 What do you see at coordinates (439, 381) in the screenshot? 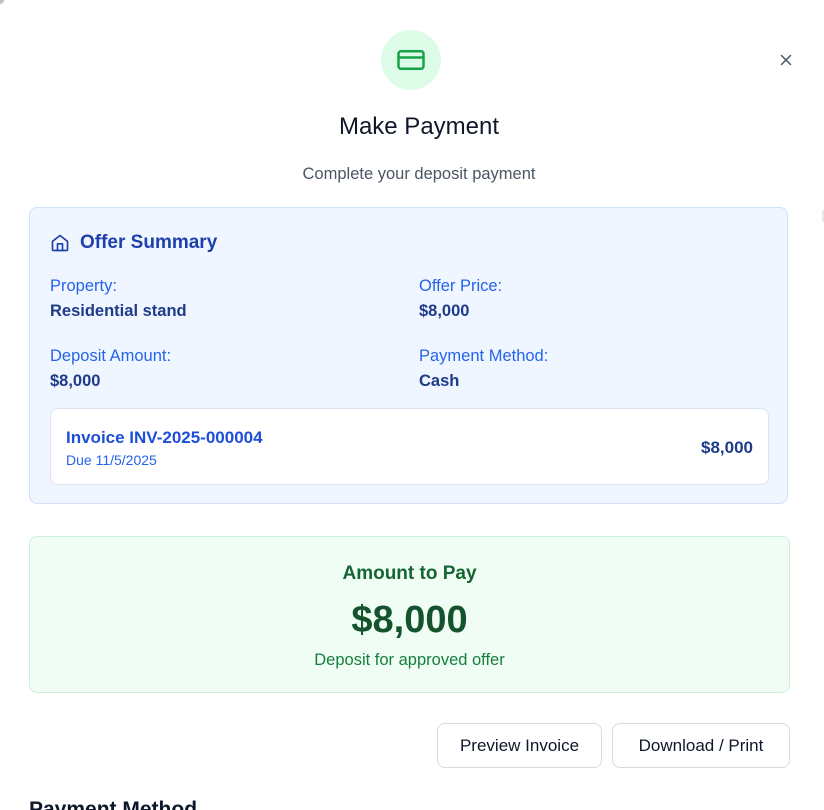
I see `payment-method-value: Cash` at bounding box center [439, 381].